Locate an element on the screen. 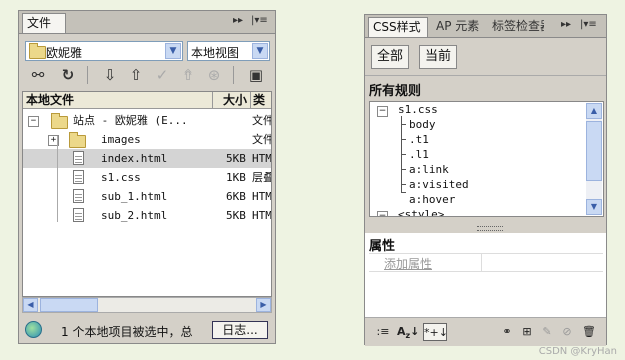 The width and height of the screenshot is (625, 360). az-sort-icon: Az↓ is located at coordinates (408, 332).